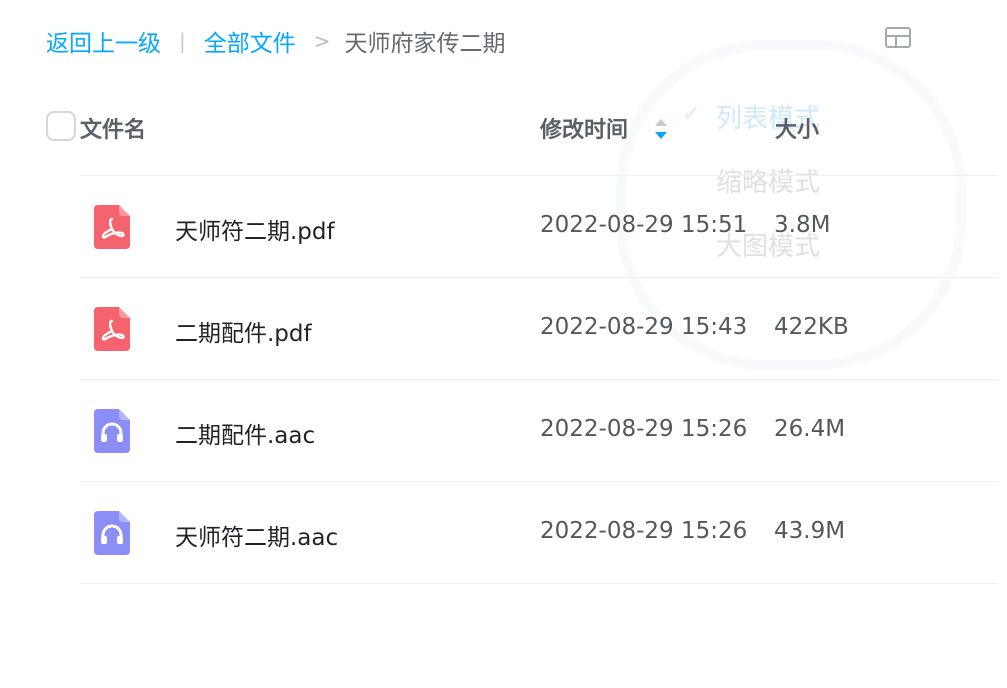 The width and height of the screenshot is (1007, 688). I want to click on table-header: 文件名 修改时间 大小, so click(503, 128).